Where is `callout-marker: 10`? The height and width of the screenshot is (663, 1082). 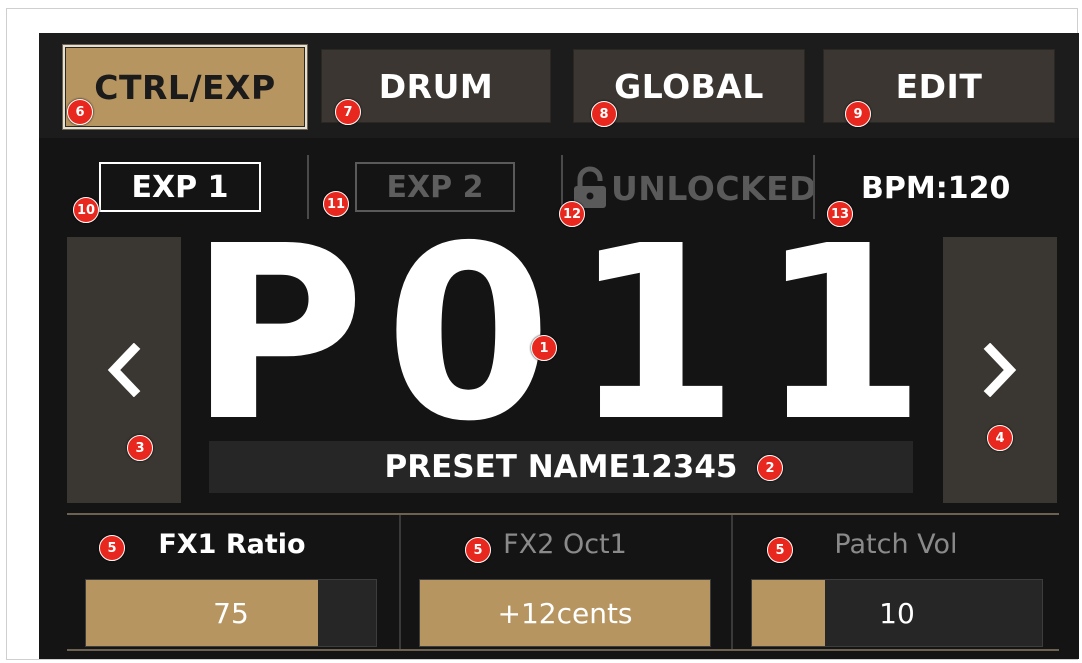
callout-marker: 10 is located at coordinates (86, 210).